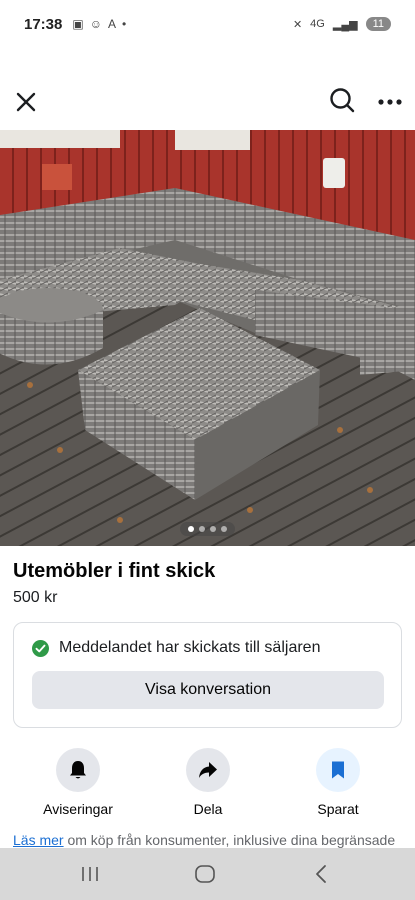 The width and height of the screenshot is (415, 900). I want to click on recent-apps-icon, so click(90, 874).